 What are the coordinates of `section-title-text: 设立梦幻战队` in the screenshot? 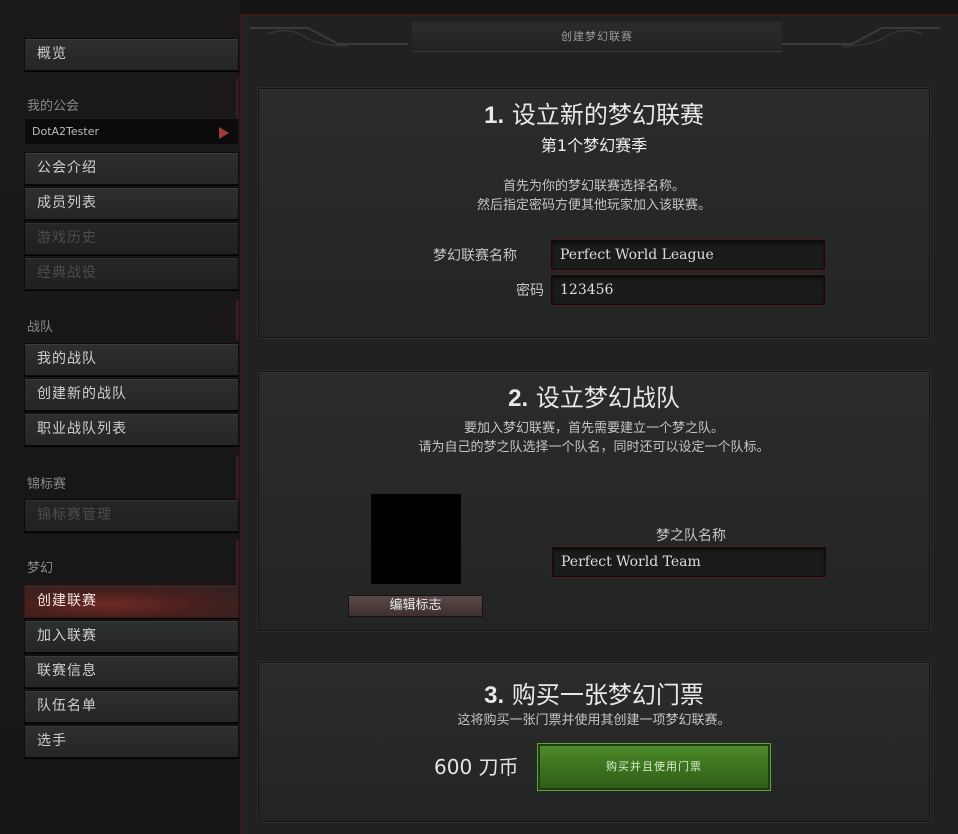 It's located at (607, 398).